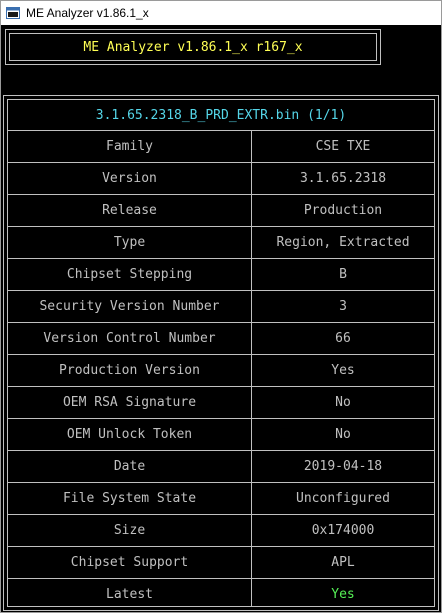 Image resolution: width=442 pixels, height=613 pixels. What do you see at coordinates (129, 370) in the screenshot?
I see `row-label: Production Version` at bounding box center [129, 370].